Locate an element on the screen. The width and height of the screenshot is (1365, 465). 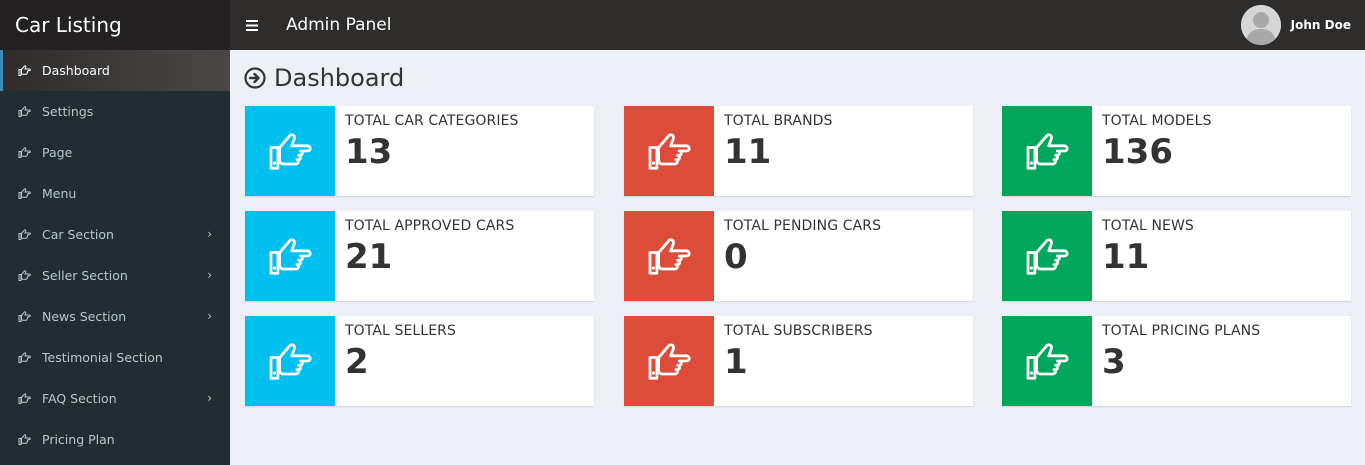
user-name: John Doe is located at coordinates (1321, 25).